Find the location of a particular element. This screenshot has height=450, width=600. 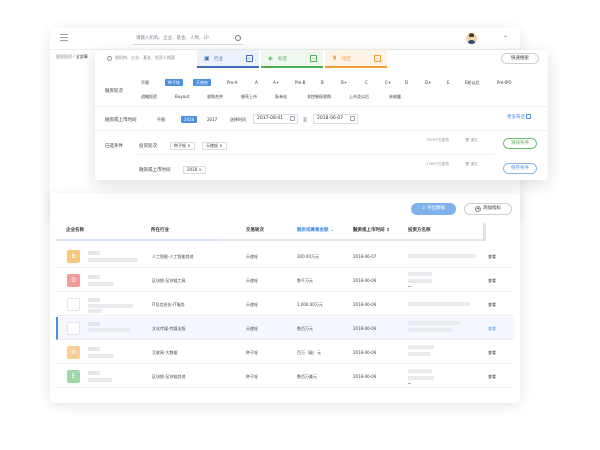

company-logo: H is located at coordinates (73, 352).